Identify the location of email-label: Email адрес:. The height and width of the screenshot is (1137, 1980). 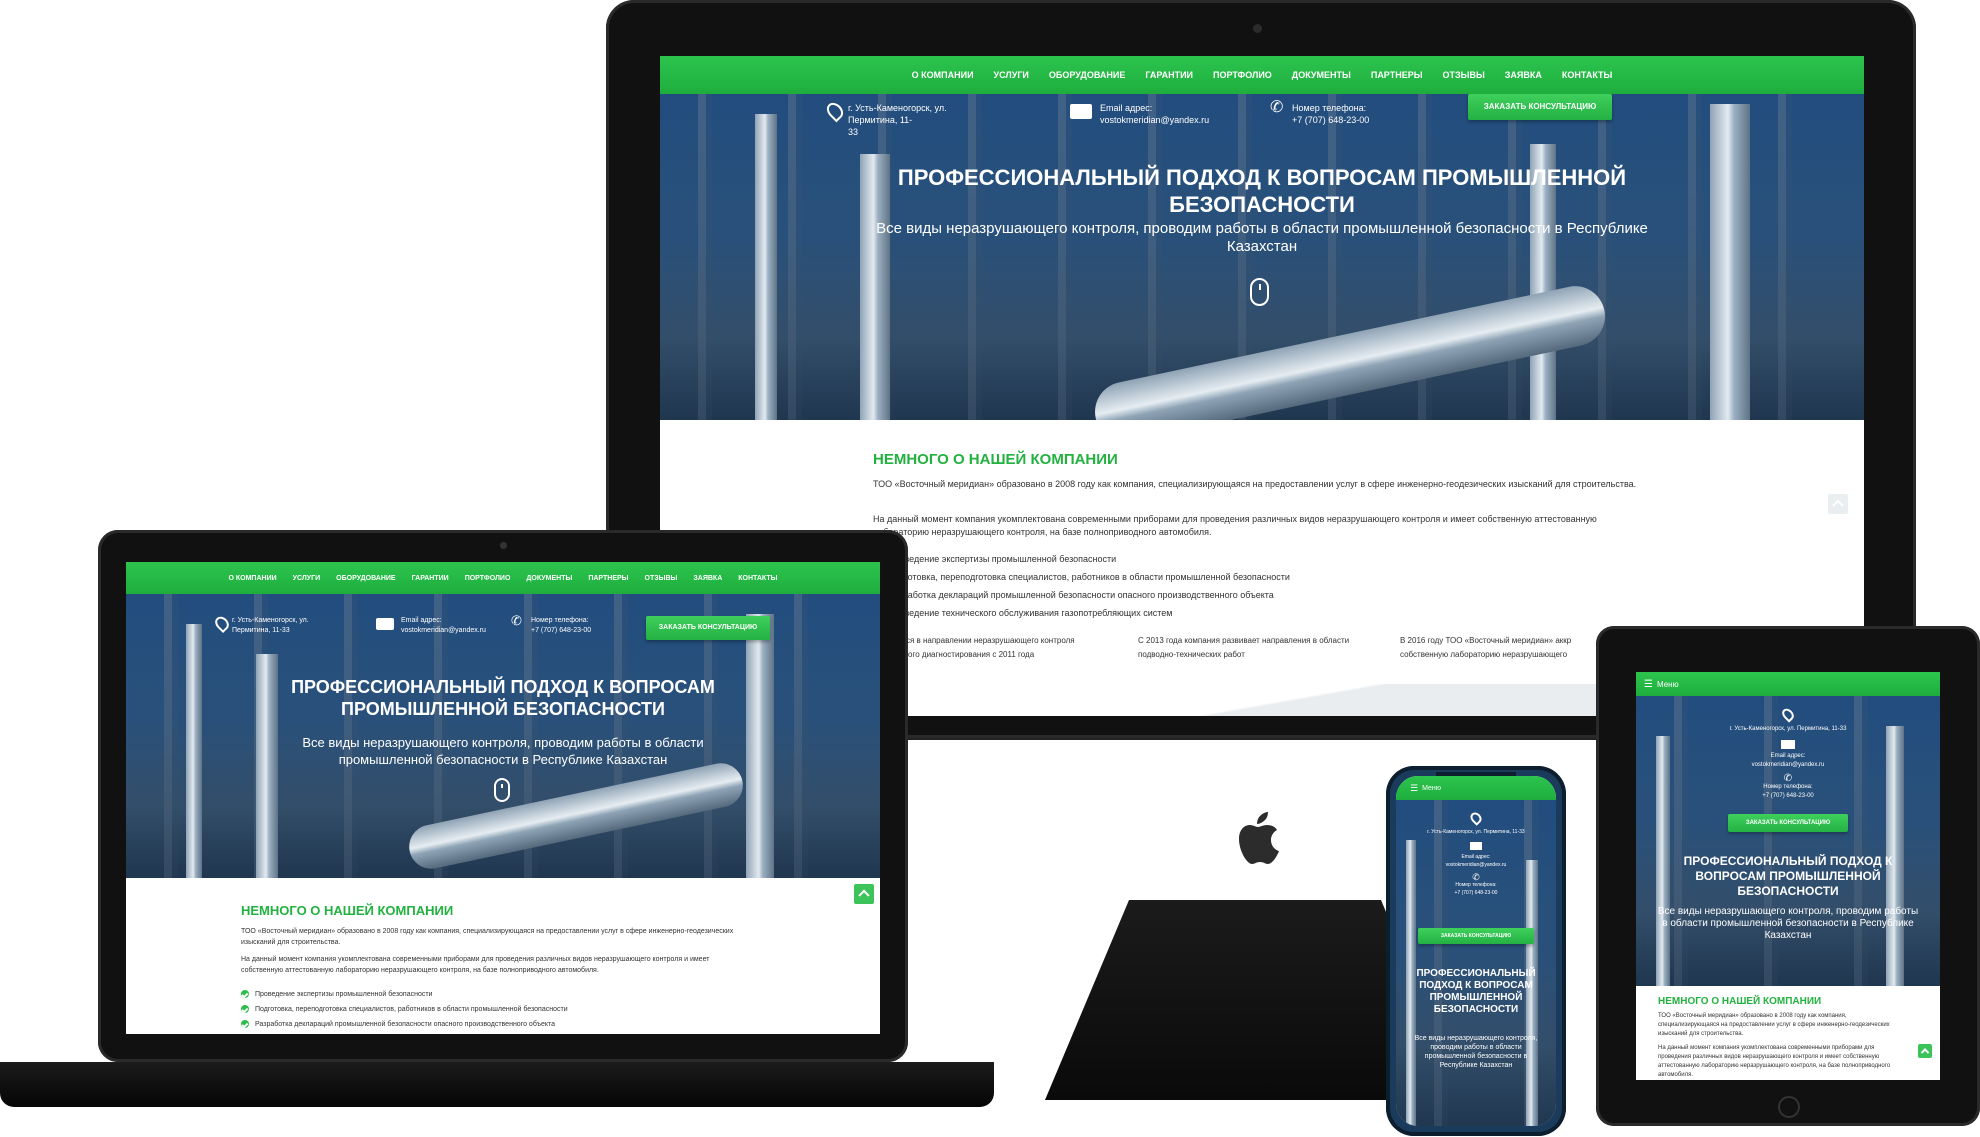
(1126, 108).